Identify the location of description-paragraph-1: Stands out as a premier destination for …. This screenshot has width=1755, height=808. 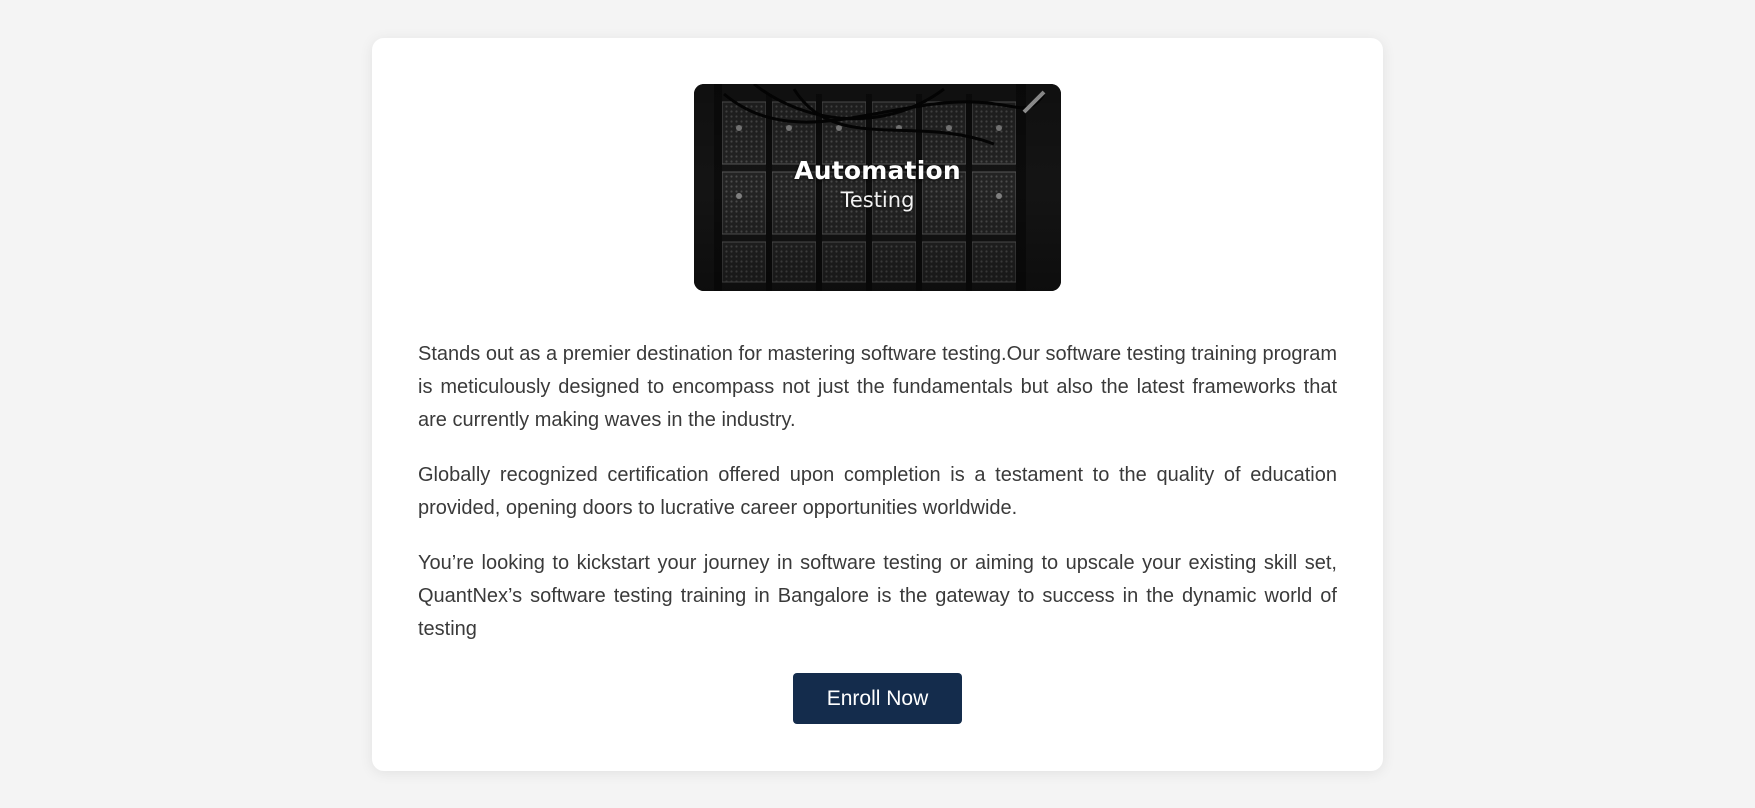
(877, 387).